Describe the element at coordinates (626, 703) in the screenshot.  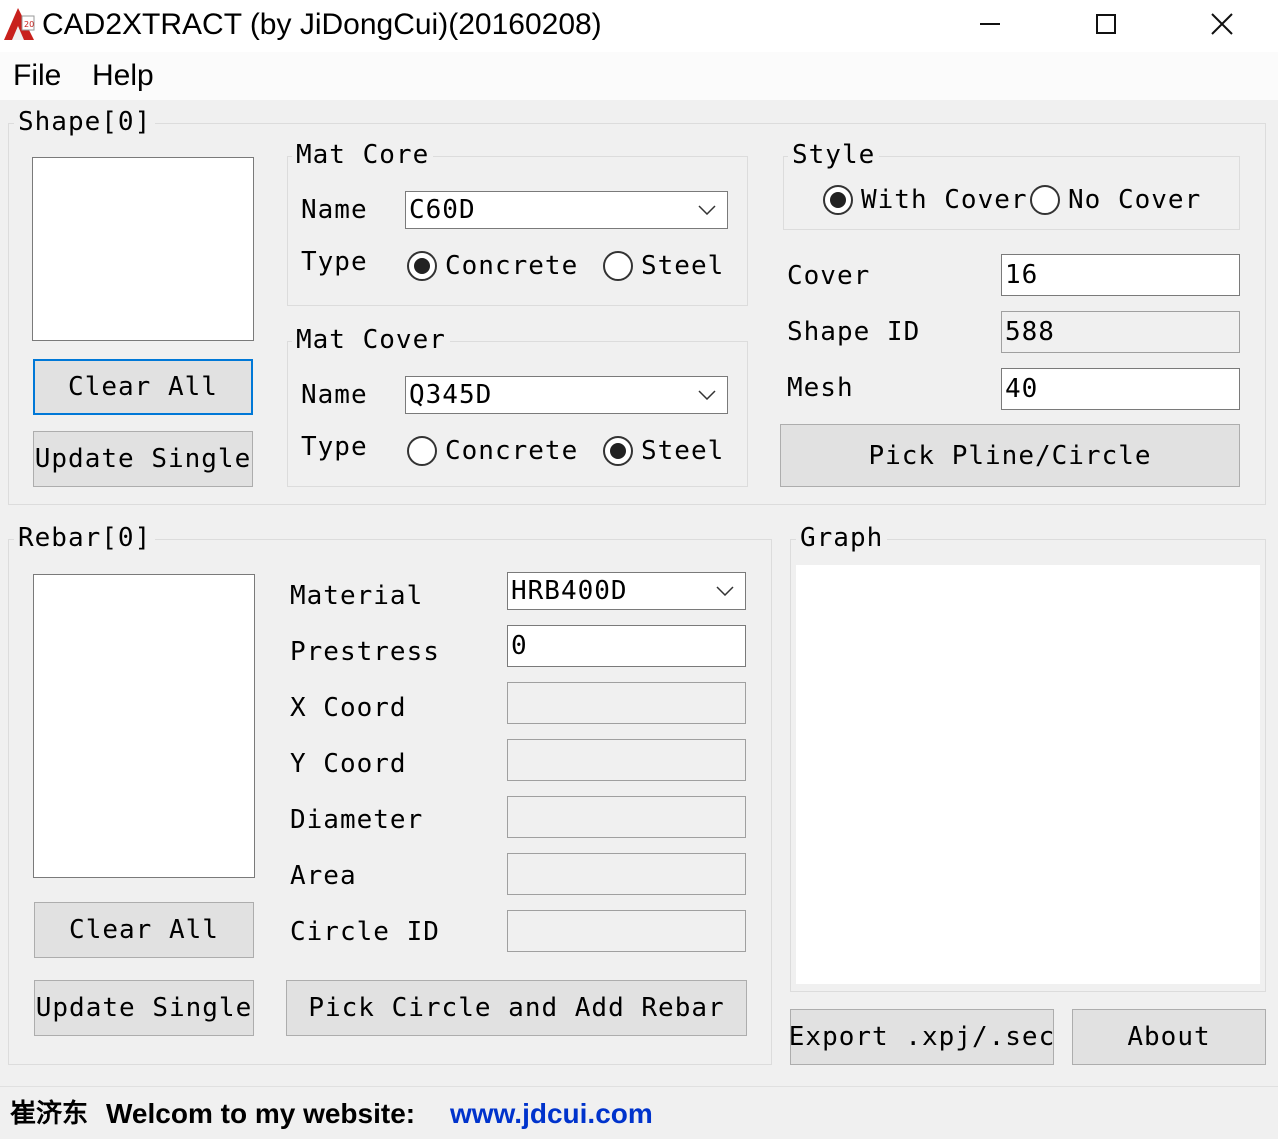
I see `x-coord-field` at that location.